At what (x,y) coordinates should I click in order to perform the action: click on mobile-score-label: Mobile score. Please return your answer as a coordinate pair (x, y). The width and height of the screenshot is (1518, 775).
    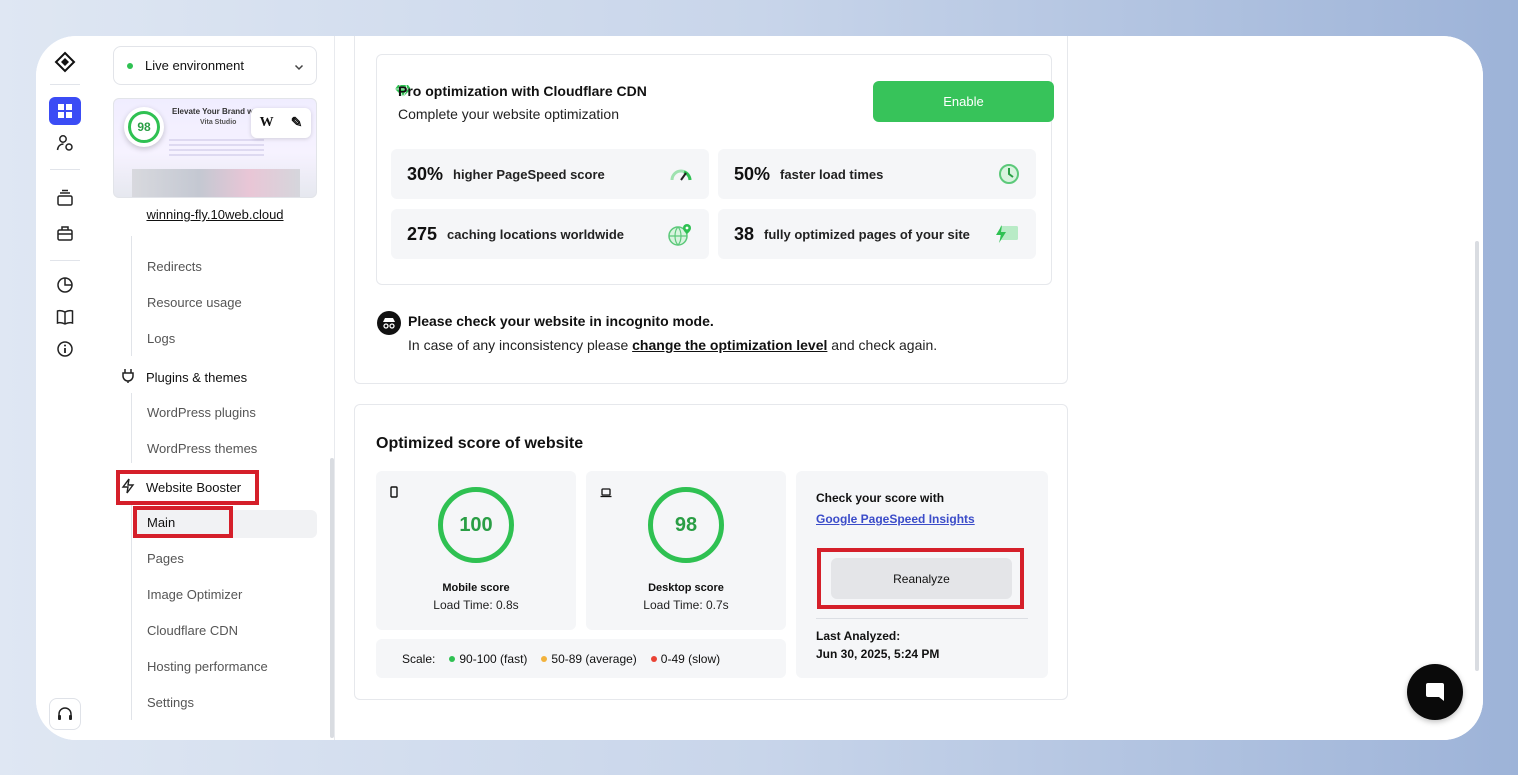
    Looking at the image, I should click on (476, 588).